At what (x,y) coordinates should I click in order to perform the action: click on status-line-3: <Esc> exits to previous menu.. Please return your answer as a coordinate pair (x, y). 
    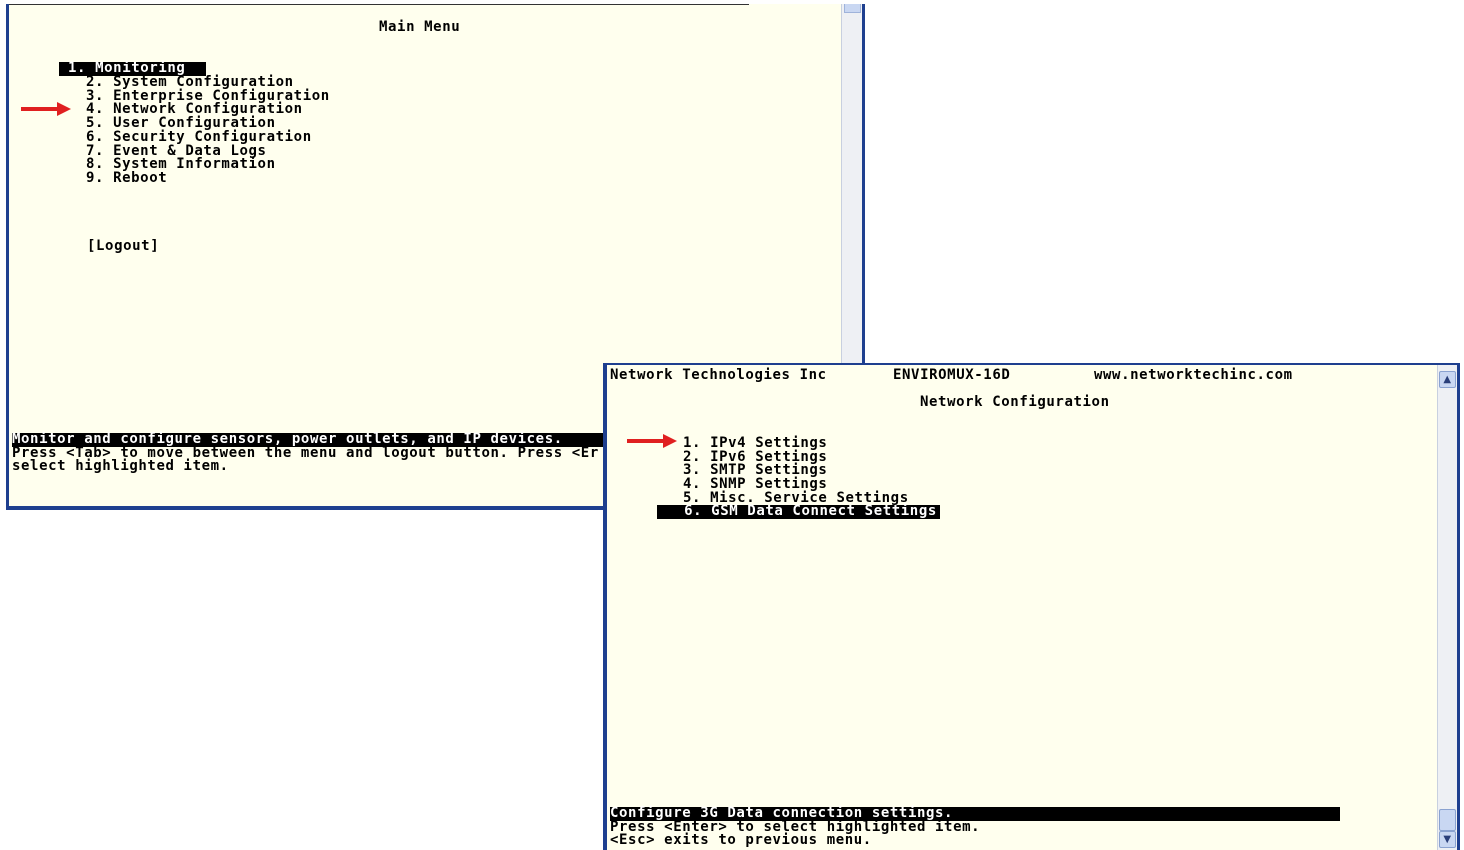
    Looking at the image, I should click on (741, 840).